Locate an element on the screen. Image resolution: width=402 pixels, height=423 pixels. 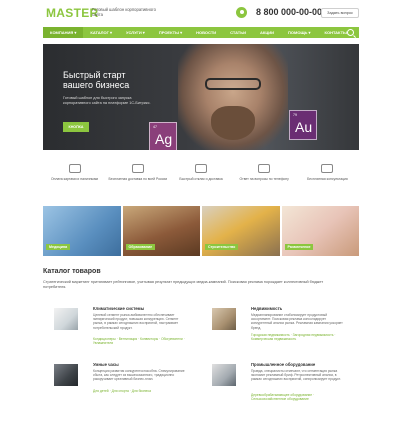
feature-fast: Быстрый отклик и доставка is located at coordinates (200, 176).